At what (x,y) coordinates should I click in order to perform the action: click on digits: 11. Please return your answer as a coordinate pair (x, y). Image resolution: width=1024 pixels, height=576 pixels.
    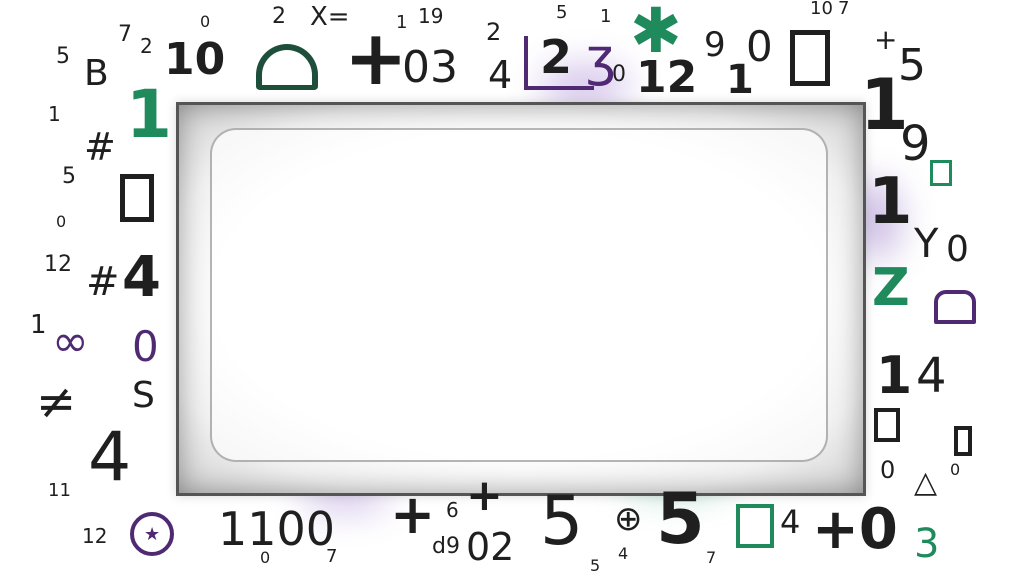
    Looking at the image, I should click on (59, 490).